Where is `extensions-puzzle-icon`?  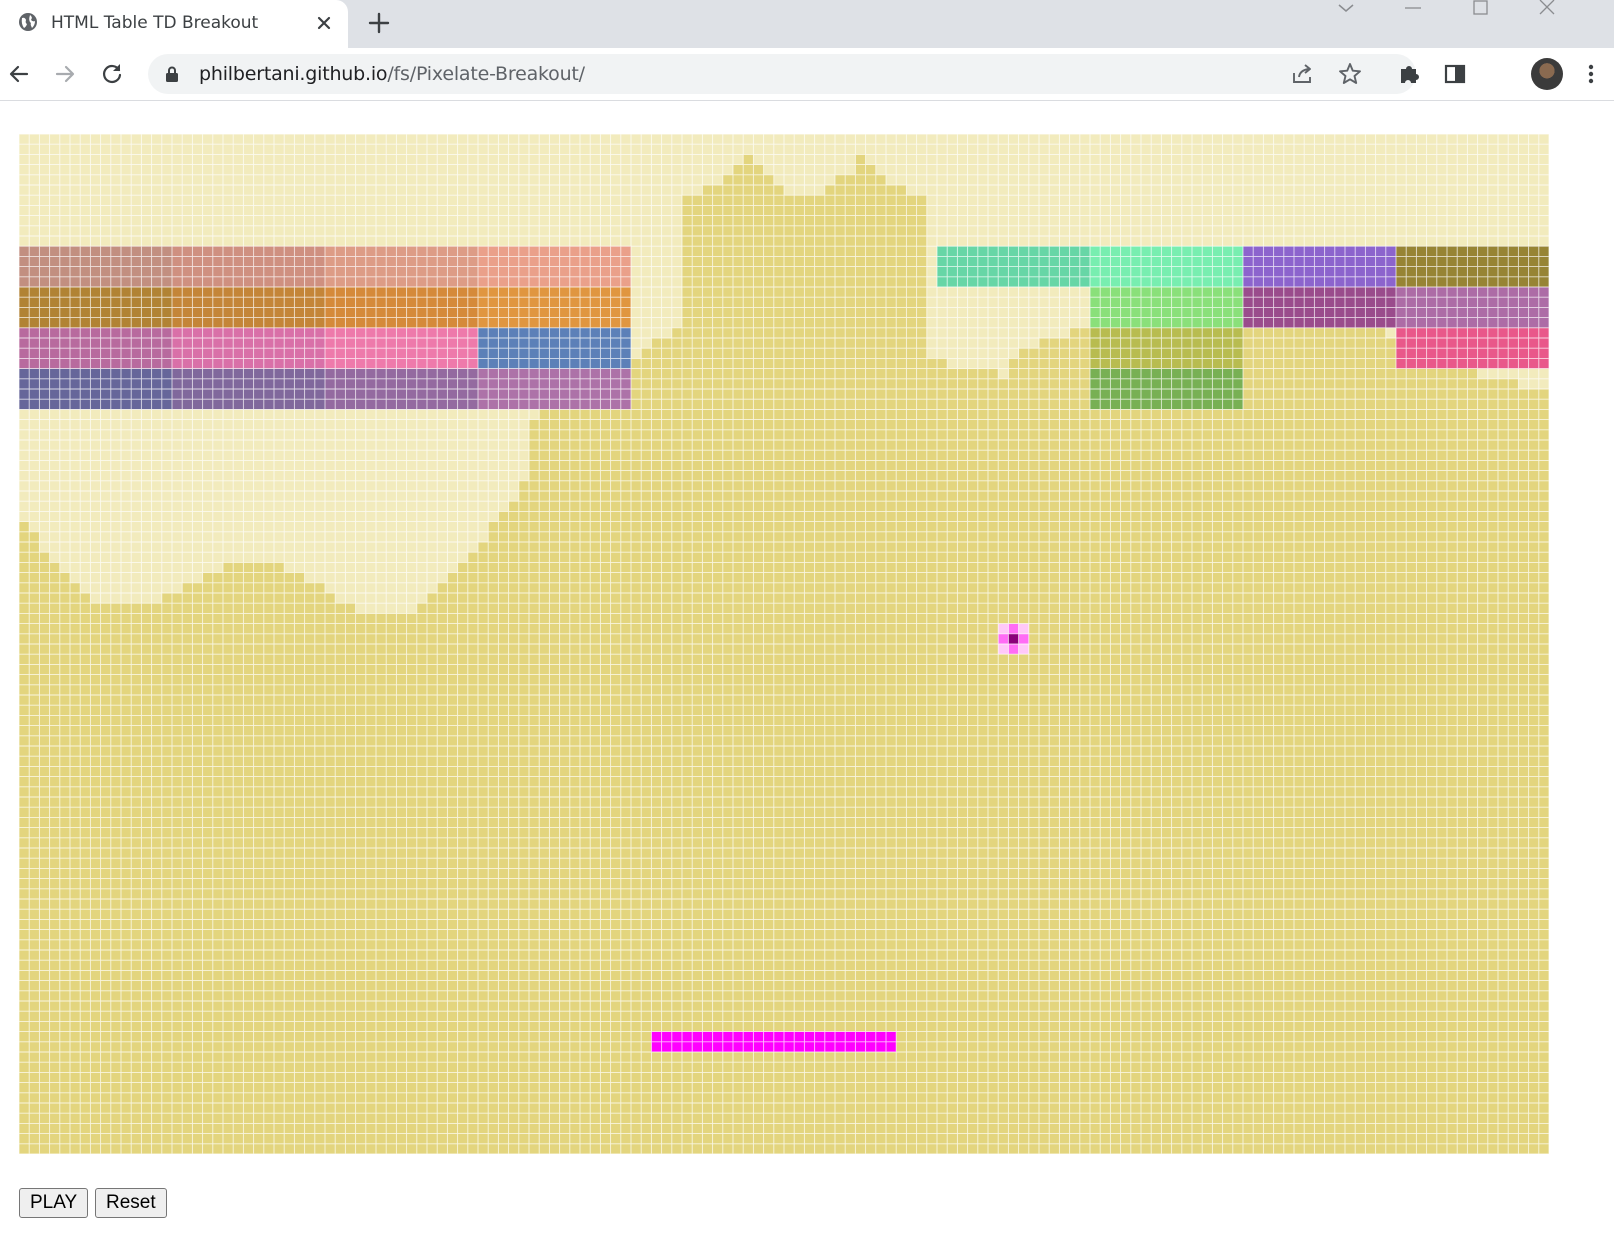
extensions-puzzle-icon is located at coordinates (1409, 74).